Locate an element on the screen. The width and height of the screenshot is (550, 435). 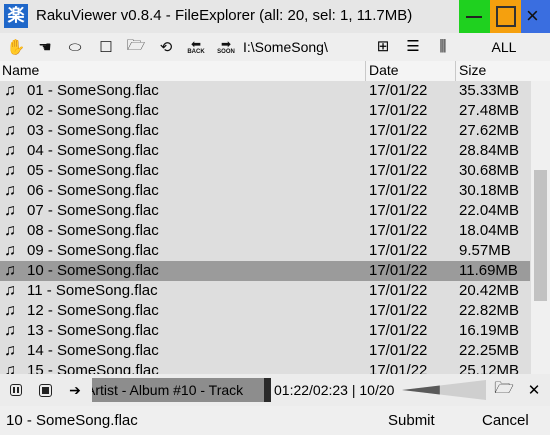
refresh-button: ⟲ is located at coordinates (166, 47).